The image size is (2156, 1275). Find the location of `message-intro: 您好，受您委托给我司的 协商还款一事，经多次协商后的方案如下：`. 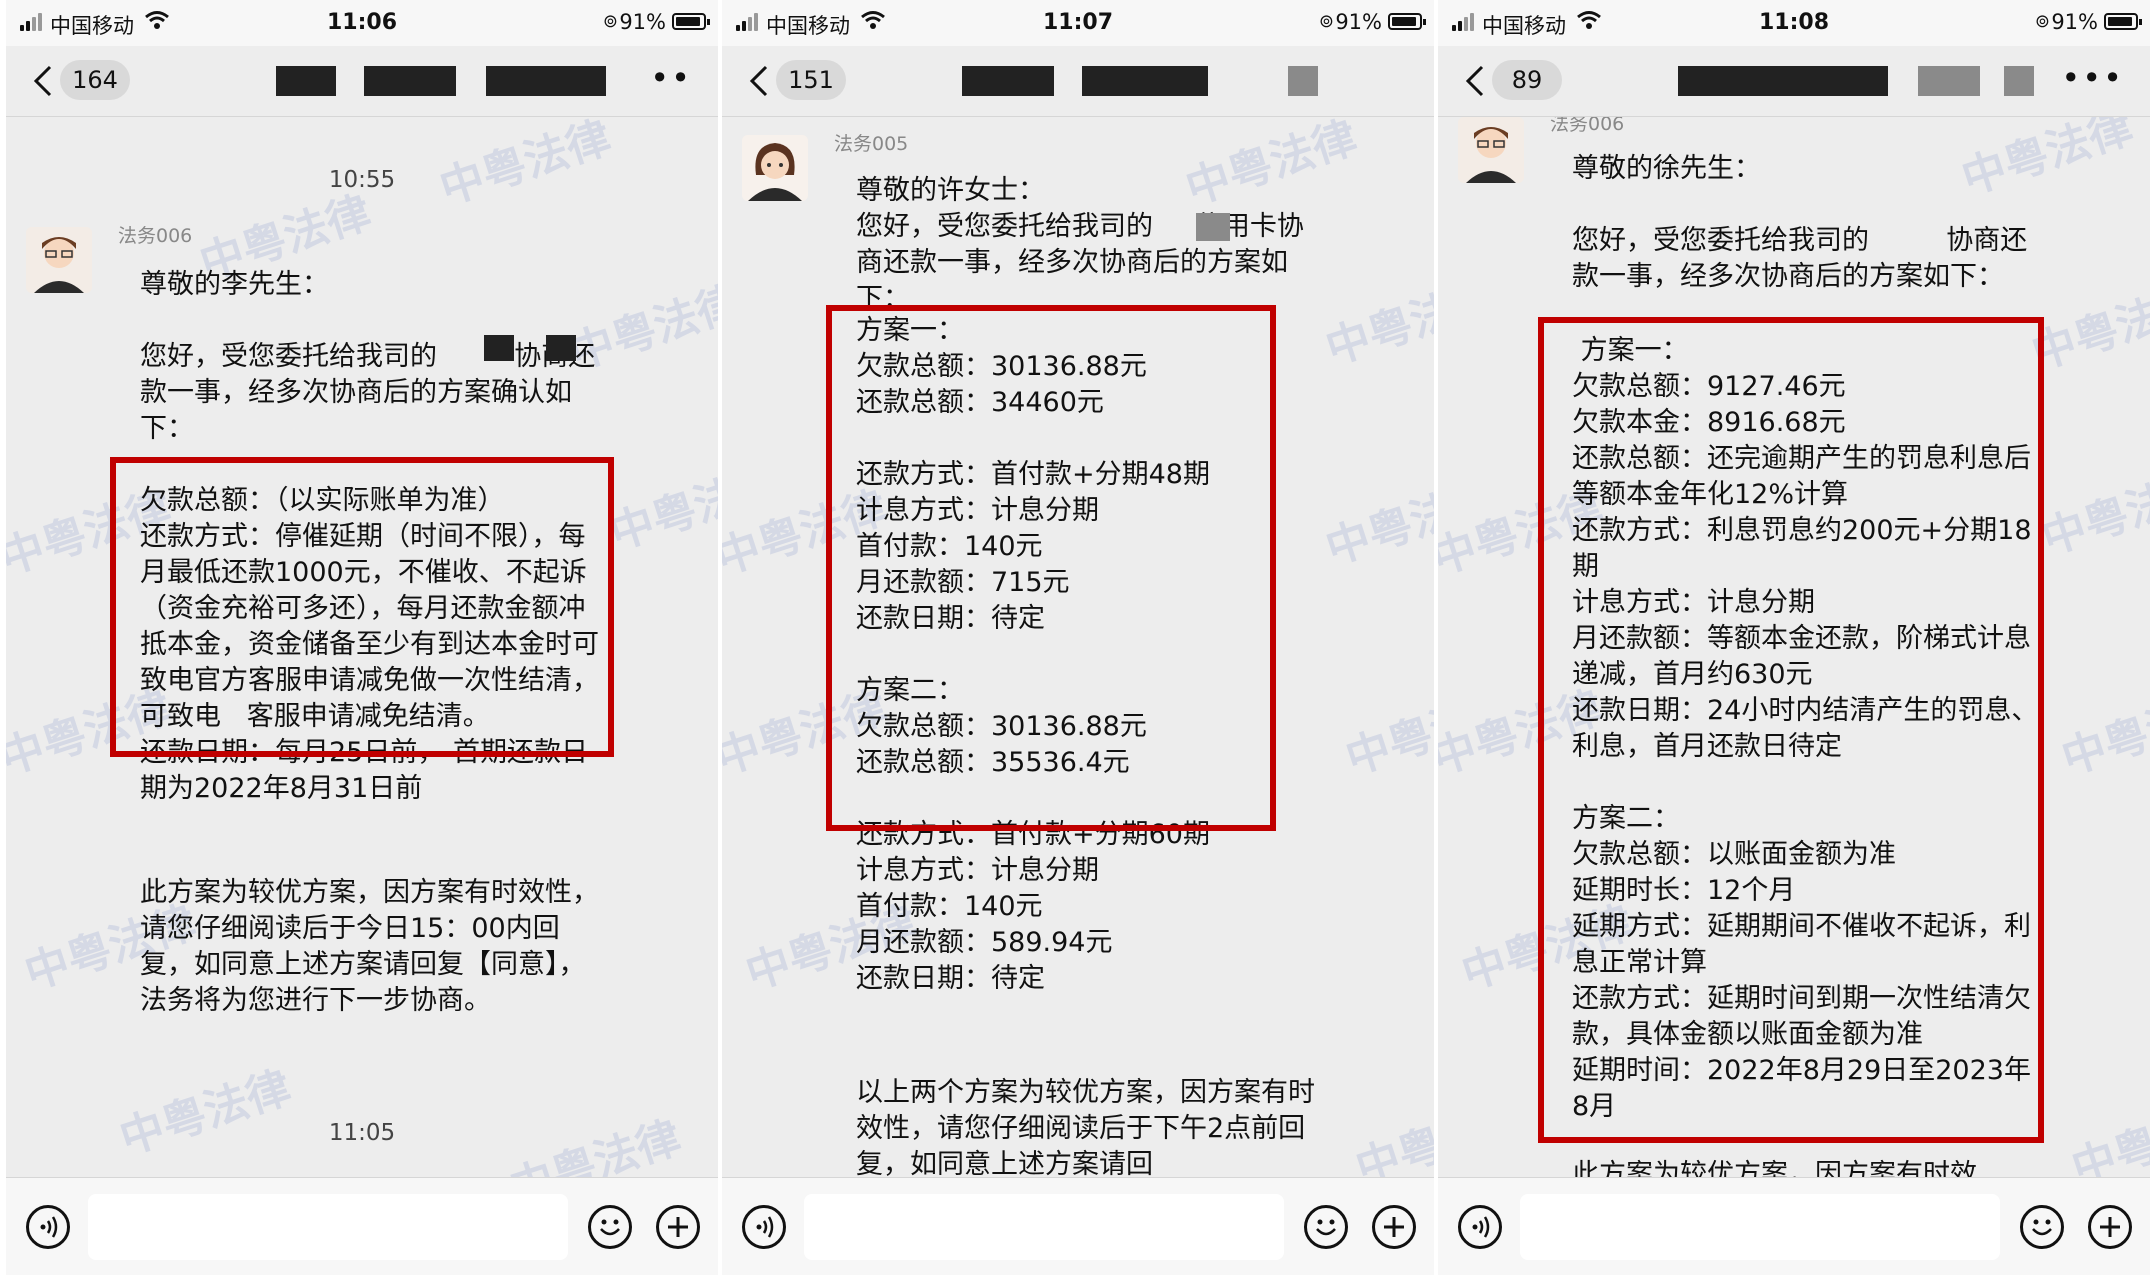

message-intro: 您好，受您委托给我司的 协商还款一事，经多次协商后的方案如下： is located at coordinates (1800, 258).